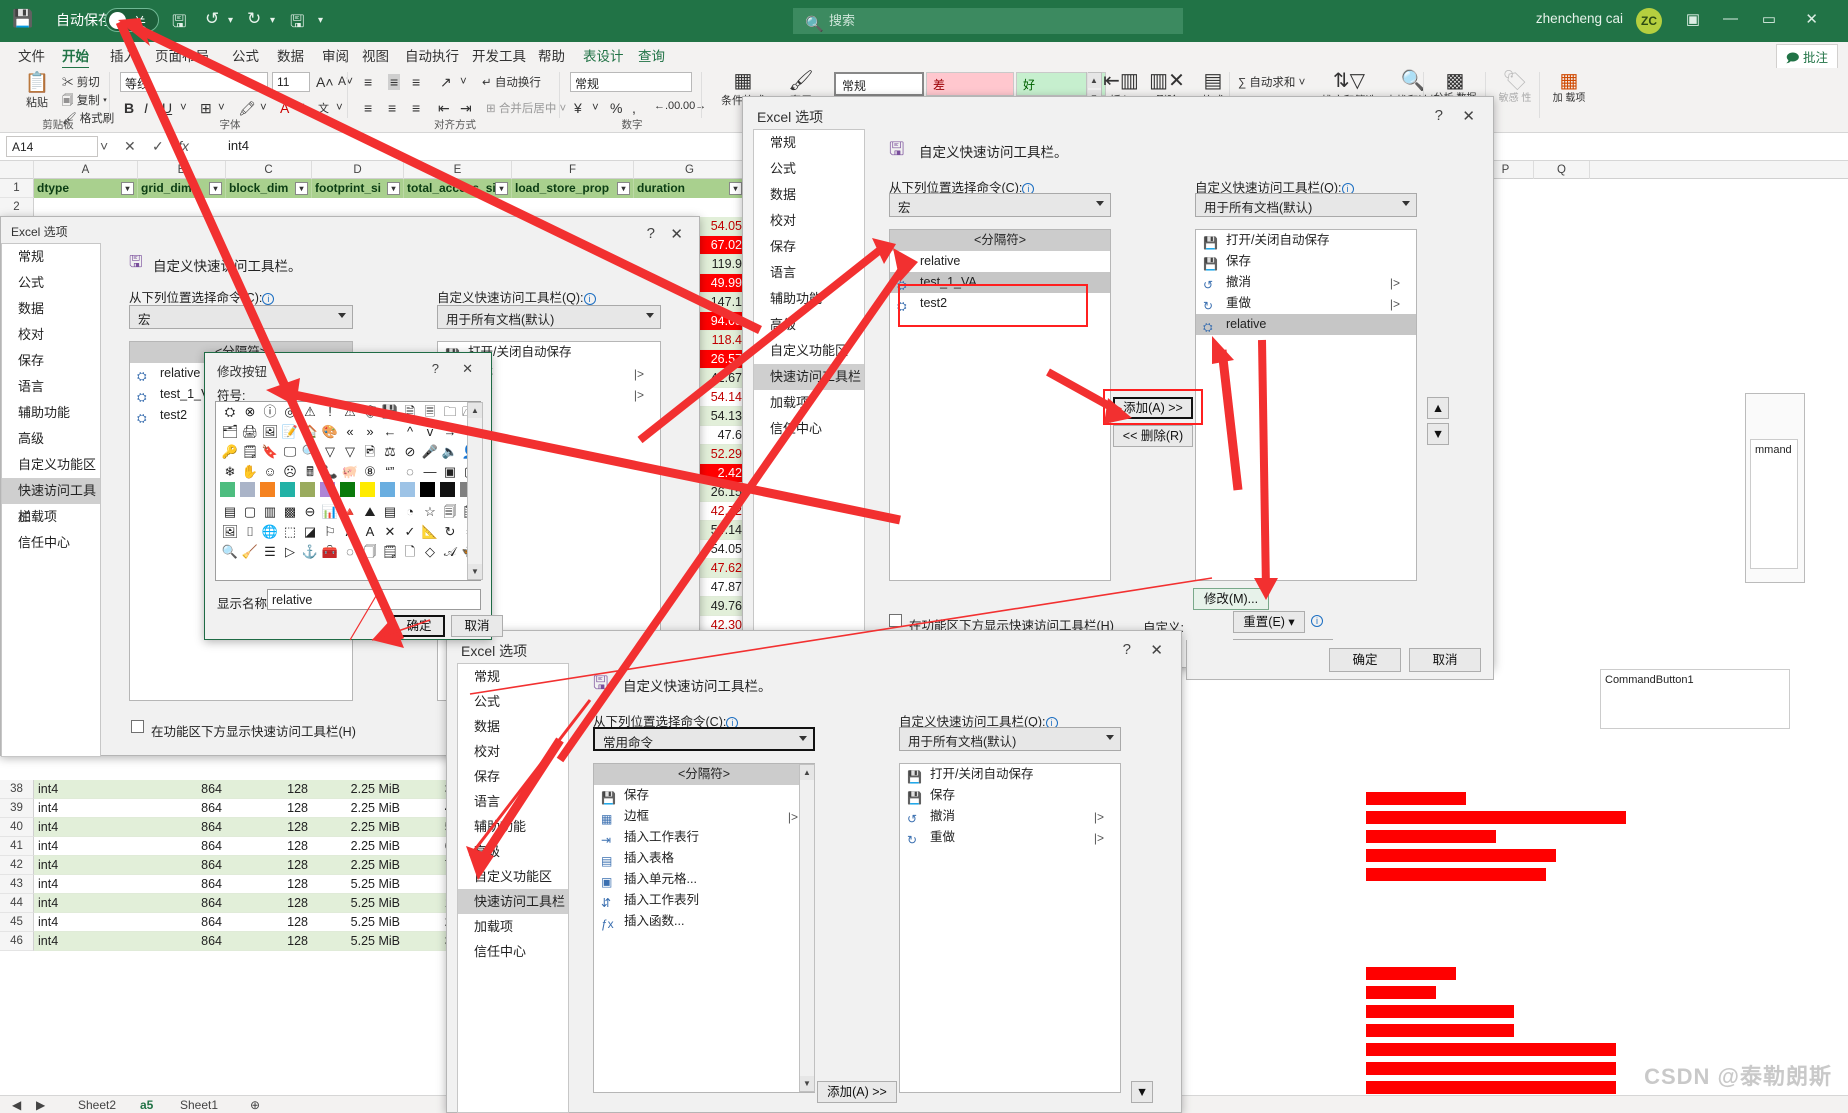  I want to click on percent-icon: %, so click(616, 108).